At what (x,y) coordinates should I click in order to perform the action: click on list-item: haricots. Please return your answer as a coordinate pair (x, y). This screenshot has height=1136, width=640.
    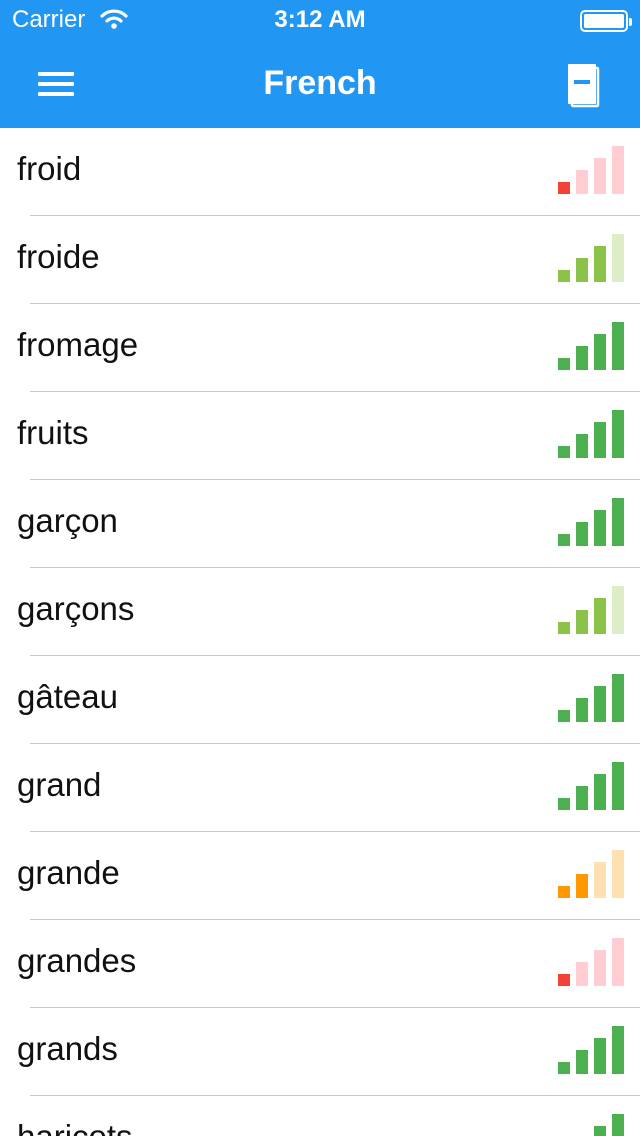
    Looking at the image, I should click on (320, 1116).